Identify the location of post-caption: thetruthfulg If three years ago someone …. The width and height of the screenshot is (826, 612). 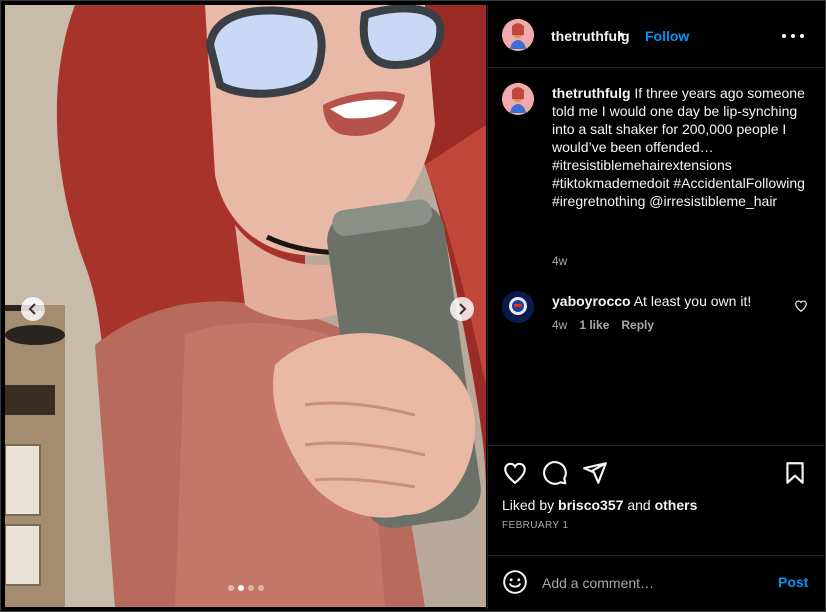
(681, 147).